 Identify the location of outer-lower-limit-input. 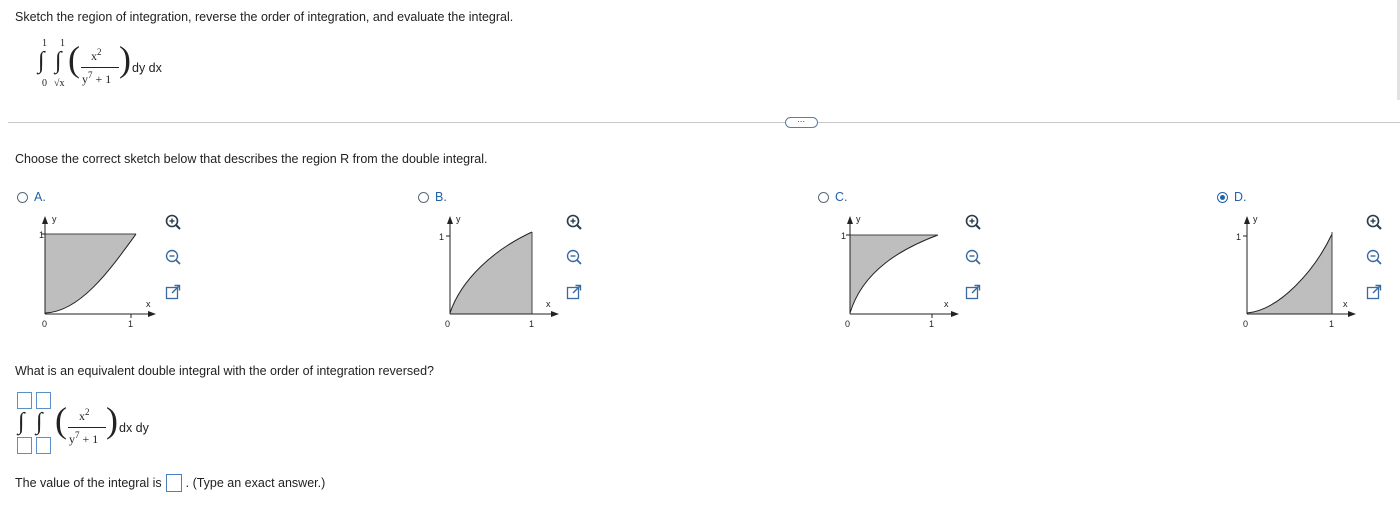
(24, 445).